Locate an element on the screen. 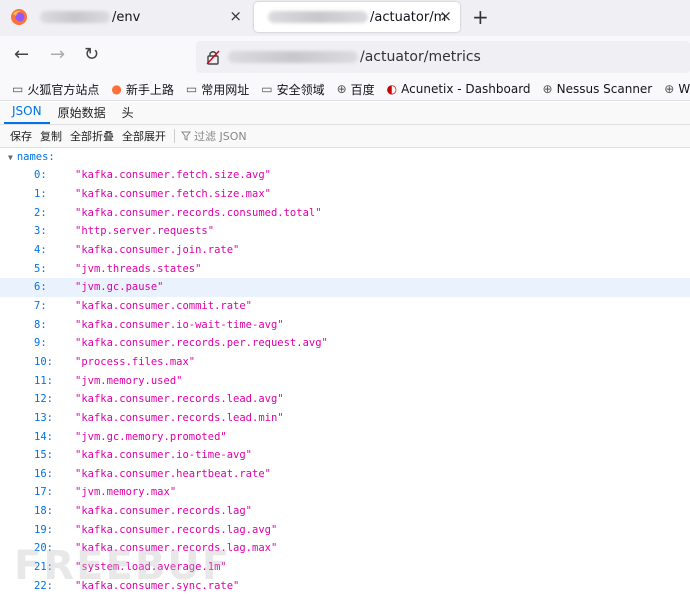 Image resolution: width=690 pixels, height=597 pixels. back-arrow-icon: ← is located at coordinates (21, 54).